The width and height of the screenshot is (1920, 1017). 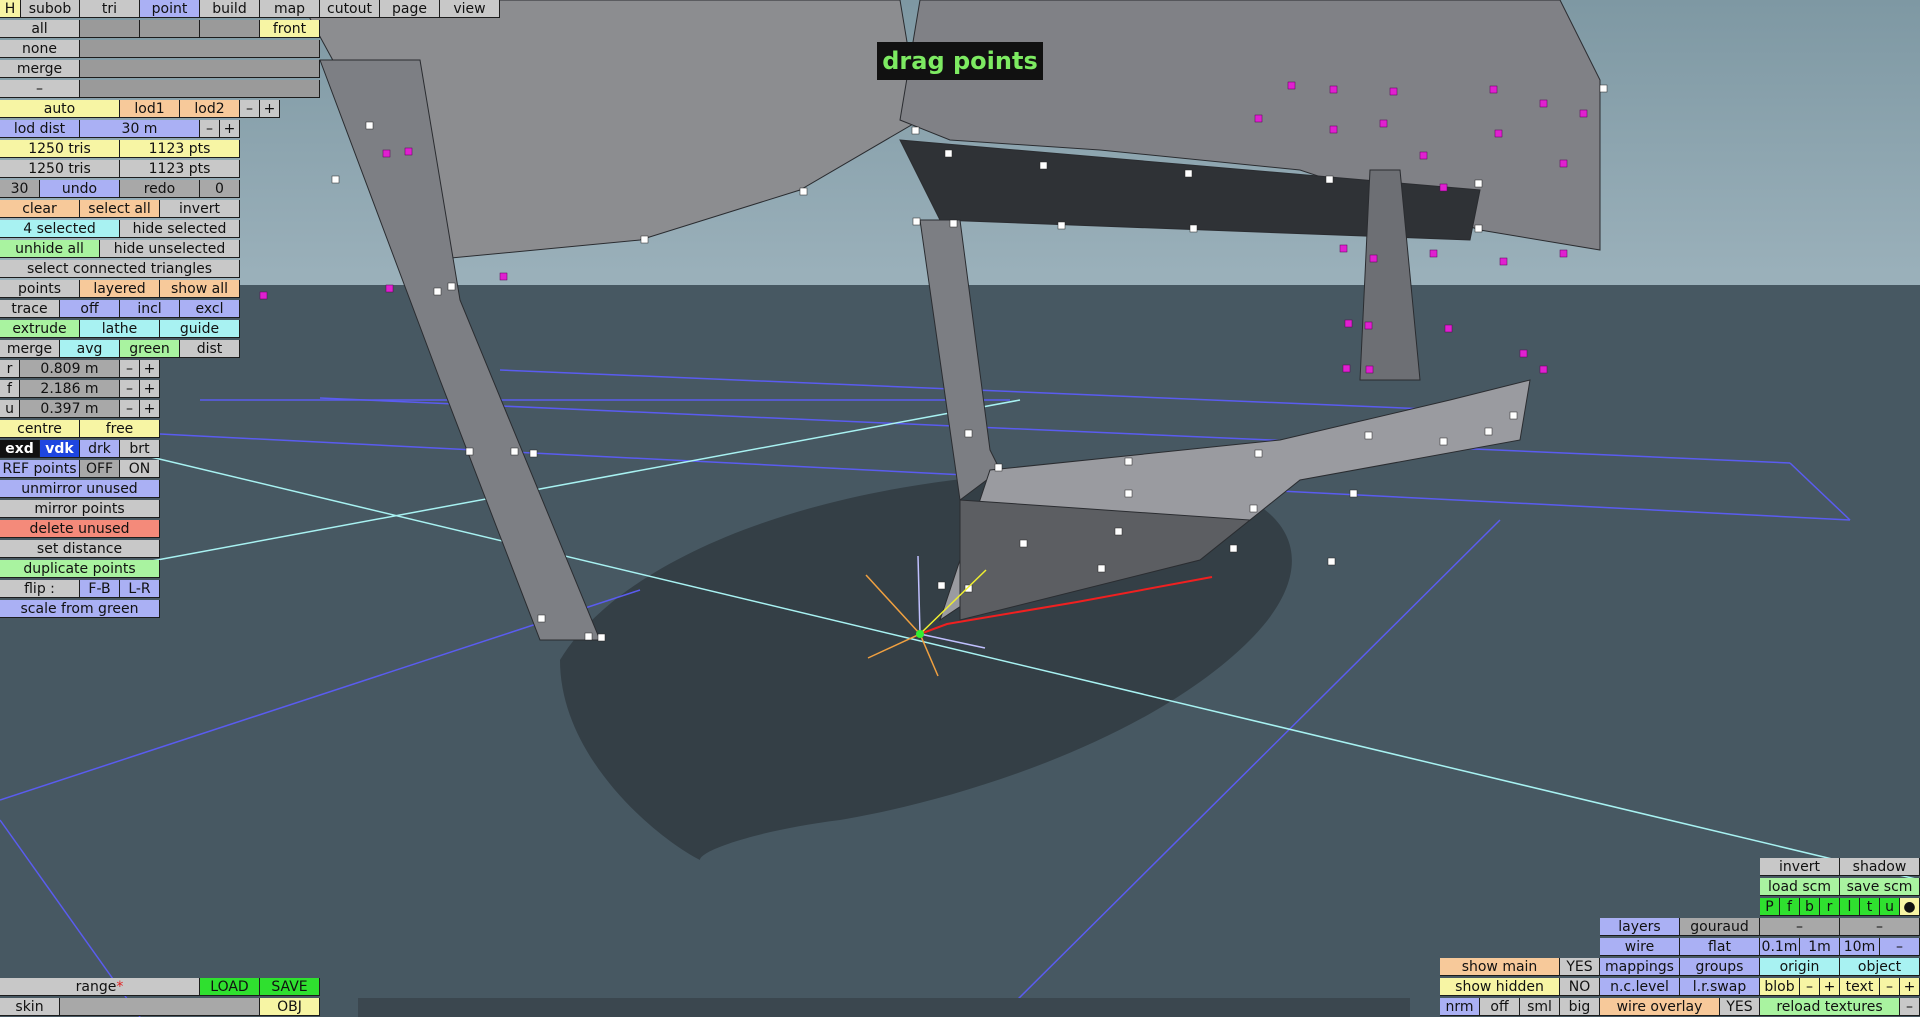 What do you see at coordinates (1720, 987) in the screenshot?
I see `lr-swap-button: l.r.swap` at bounding box center [1720, 987].